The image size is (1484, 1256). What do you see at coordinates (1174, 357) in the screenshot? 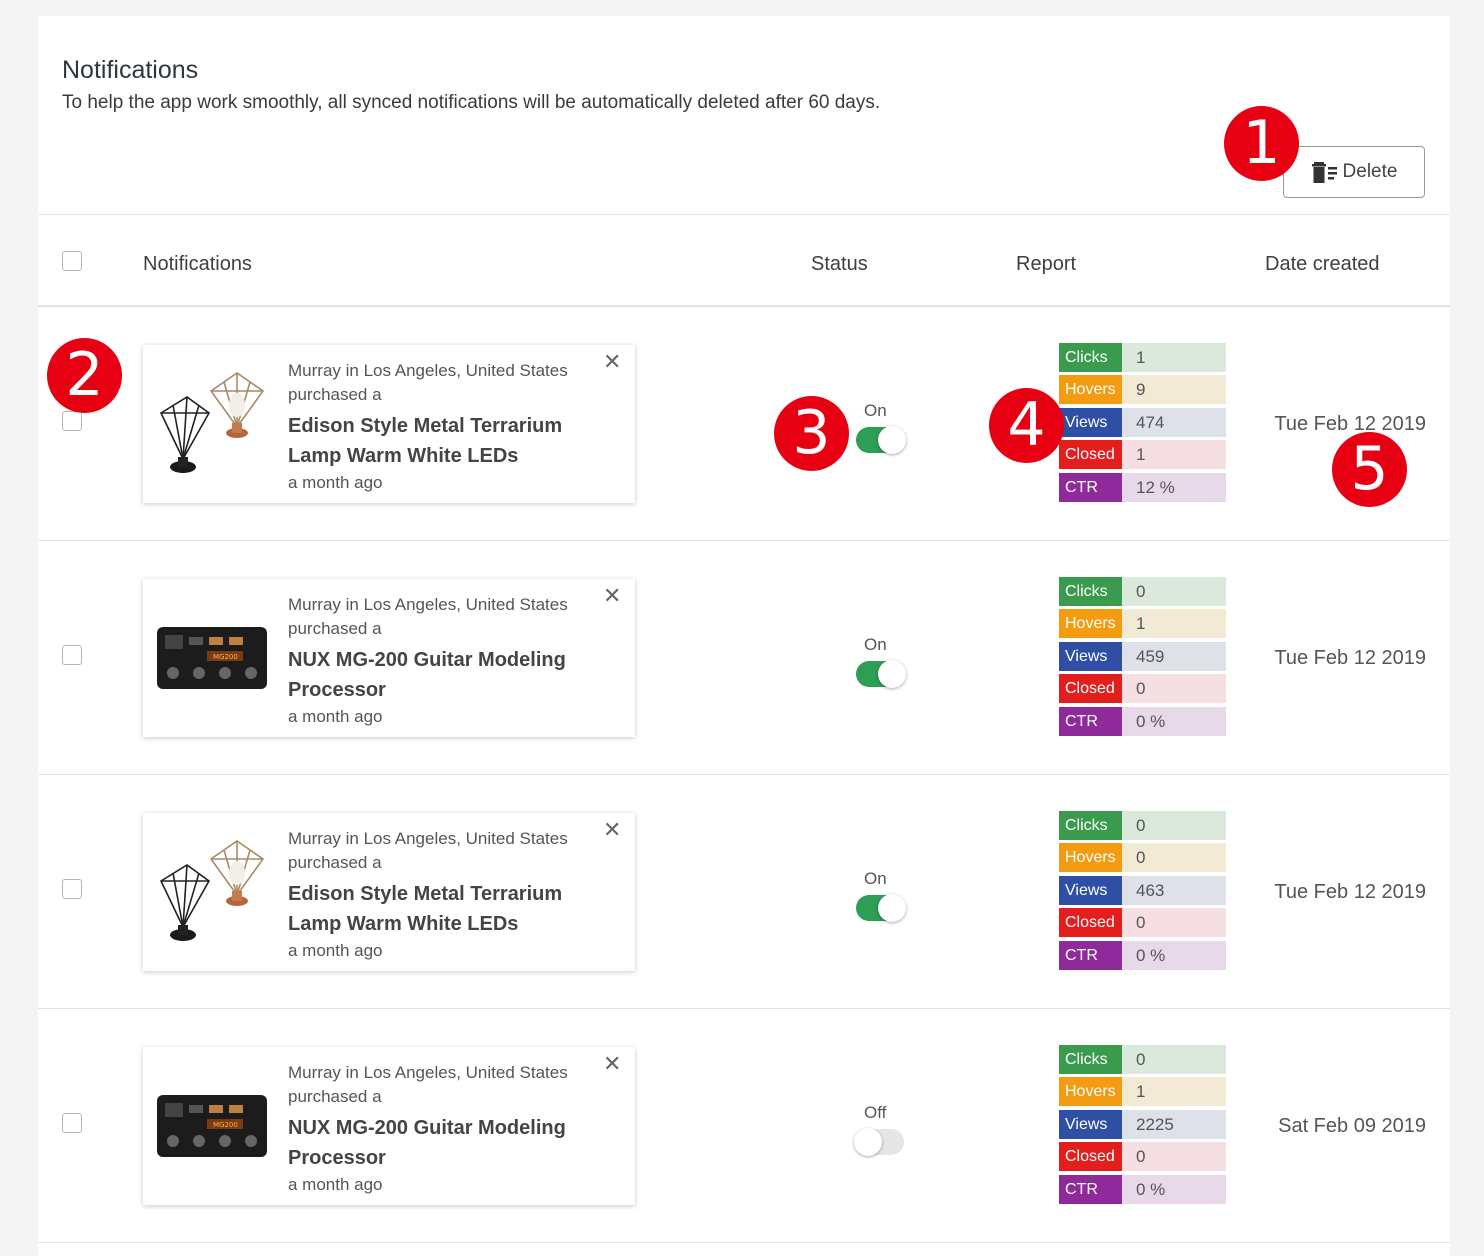
I see `report-clicks-value: 1` at bounding box center [1174, 357].